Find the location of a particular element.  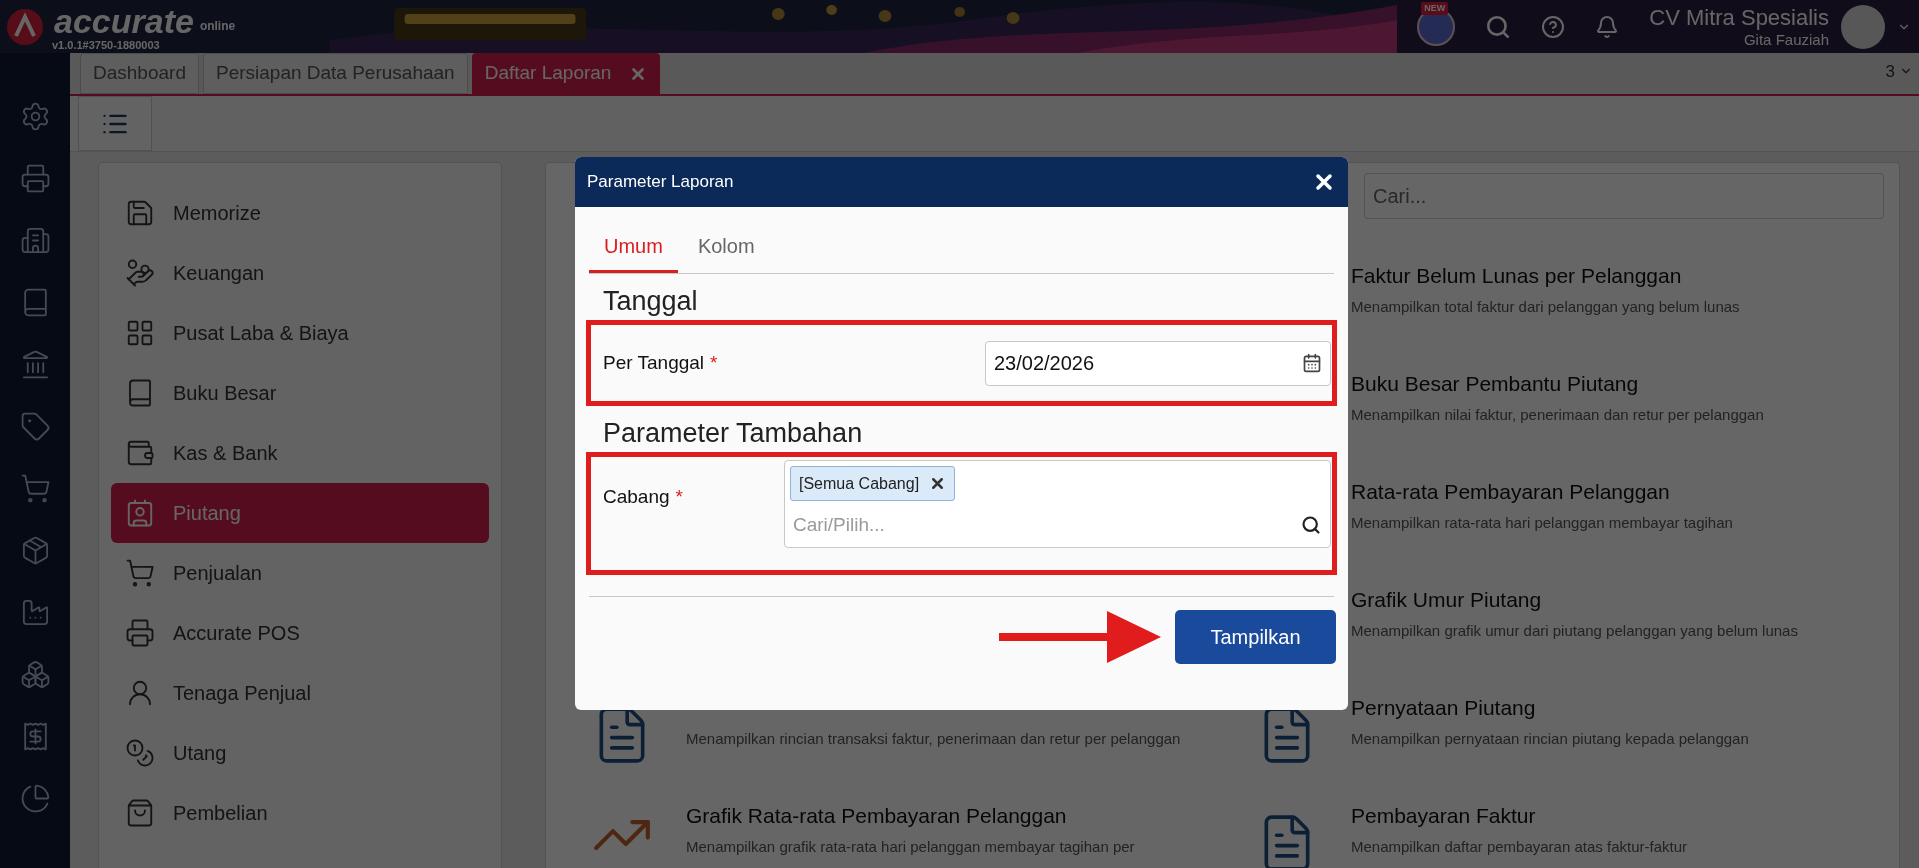

dialog-title: Parameter Laporan is located at coordinates (660, 182).